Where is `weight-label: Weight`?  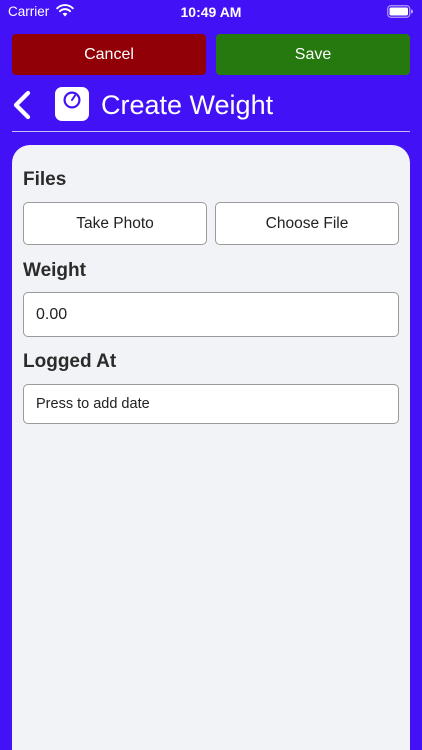 weight-label: Weight is located at coordinates (54, 270).